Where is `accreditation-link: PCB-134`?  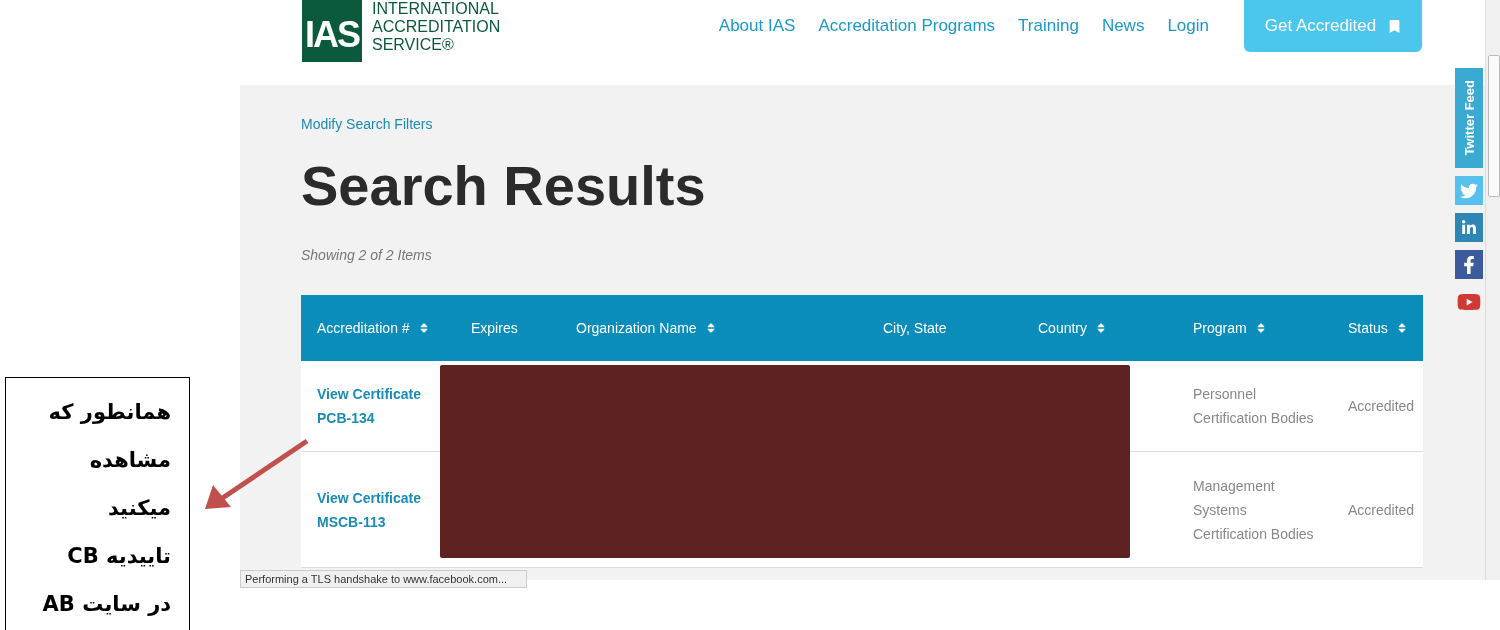
accreditation-link: PCB-134 is located at coordinates (346, 418).